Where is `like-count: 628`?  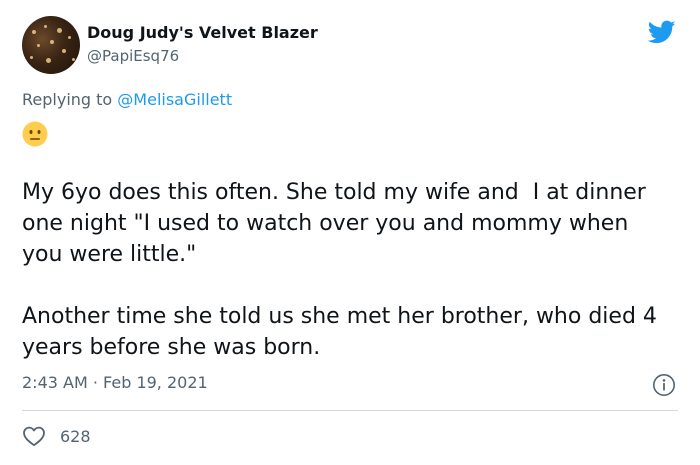
like-count: 628 is located at coordinates (75, 436).